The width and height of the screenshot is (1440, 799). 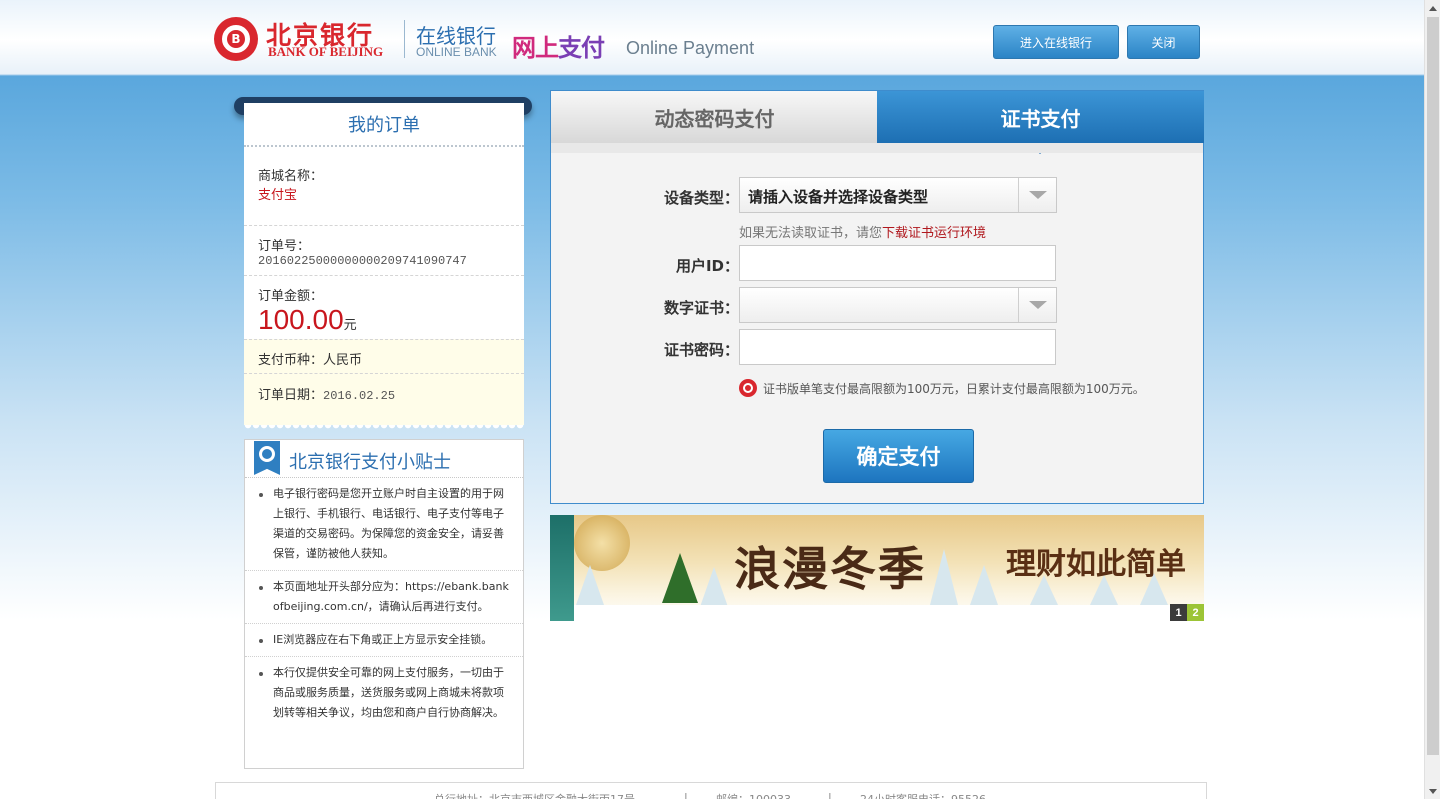 I want to click on banner-headline: 浪漫冬季, so click(x=830, y=569).